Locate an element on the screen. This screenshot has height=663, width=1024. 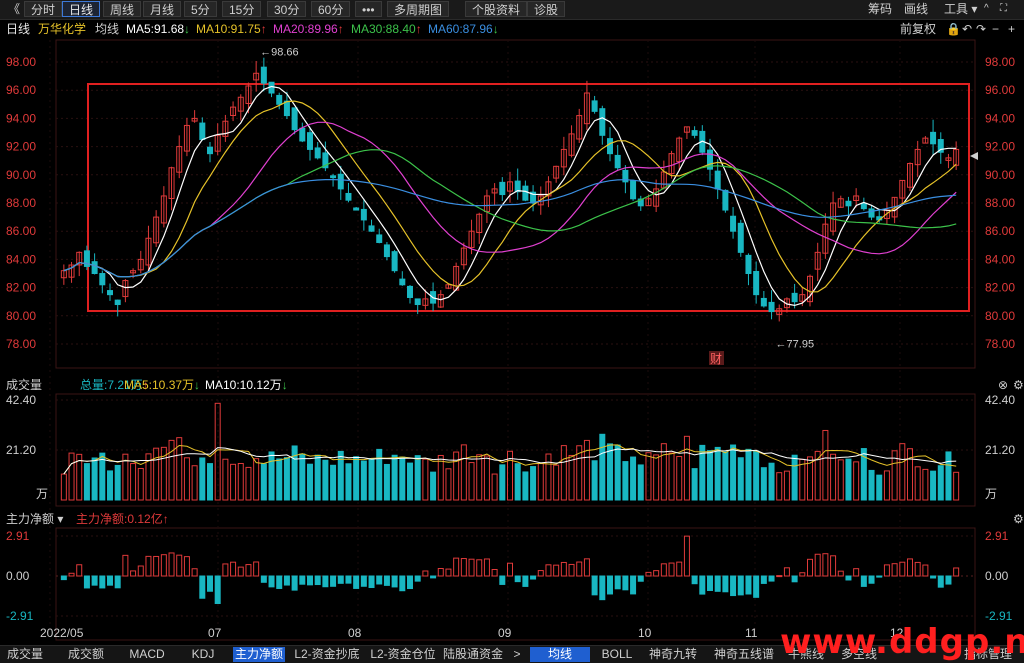
flow-tick-right: -2.91 is located at coordinates (999, 616).